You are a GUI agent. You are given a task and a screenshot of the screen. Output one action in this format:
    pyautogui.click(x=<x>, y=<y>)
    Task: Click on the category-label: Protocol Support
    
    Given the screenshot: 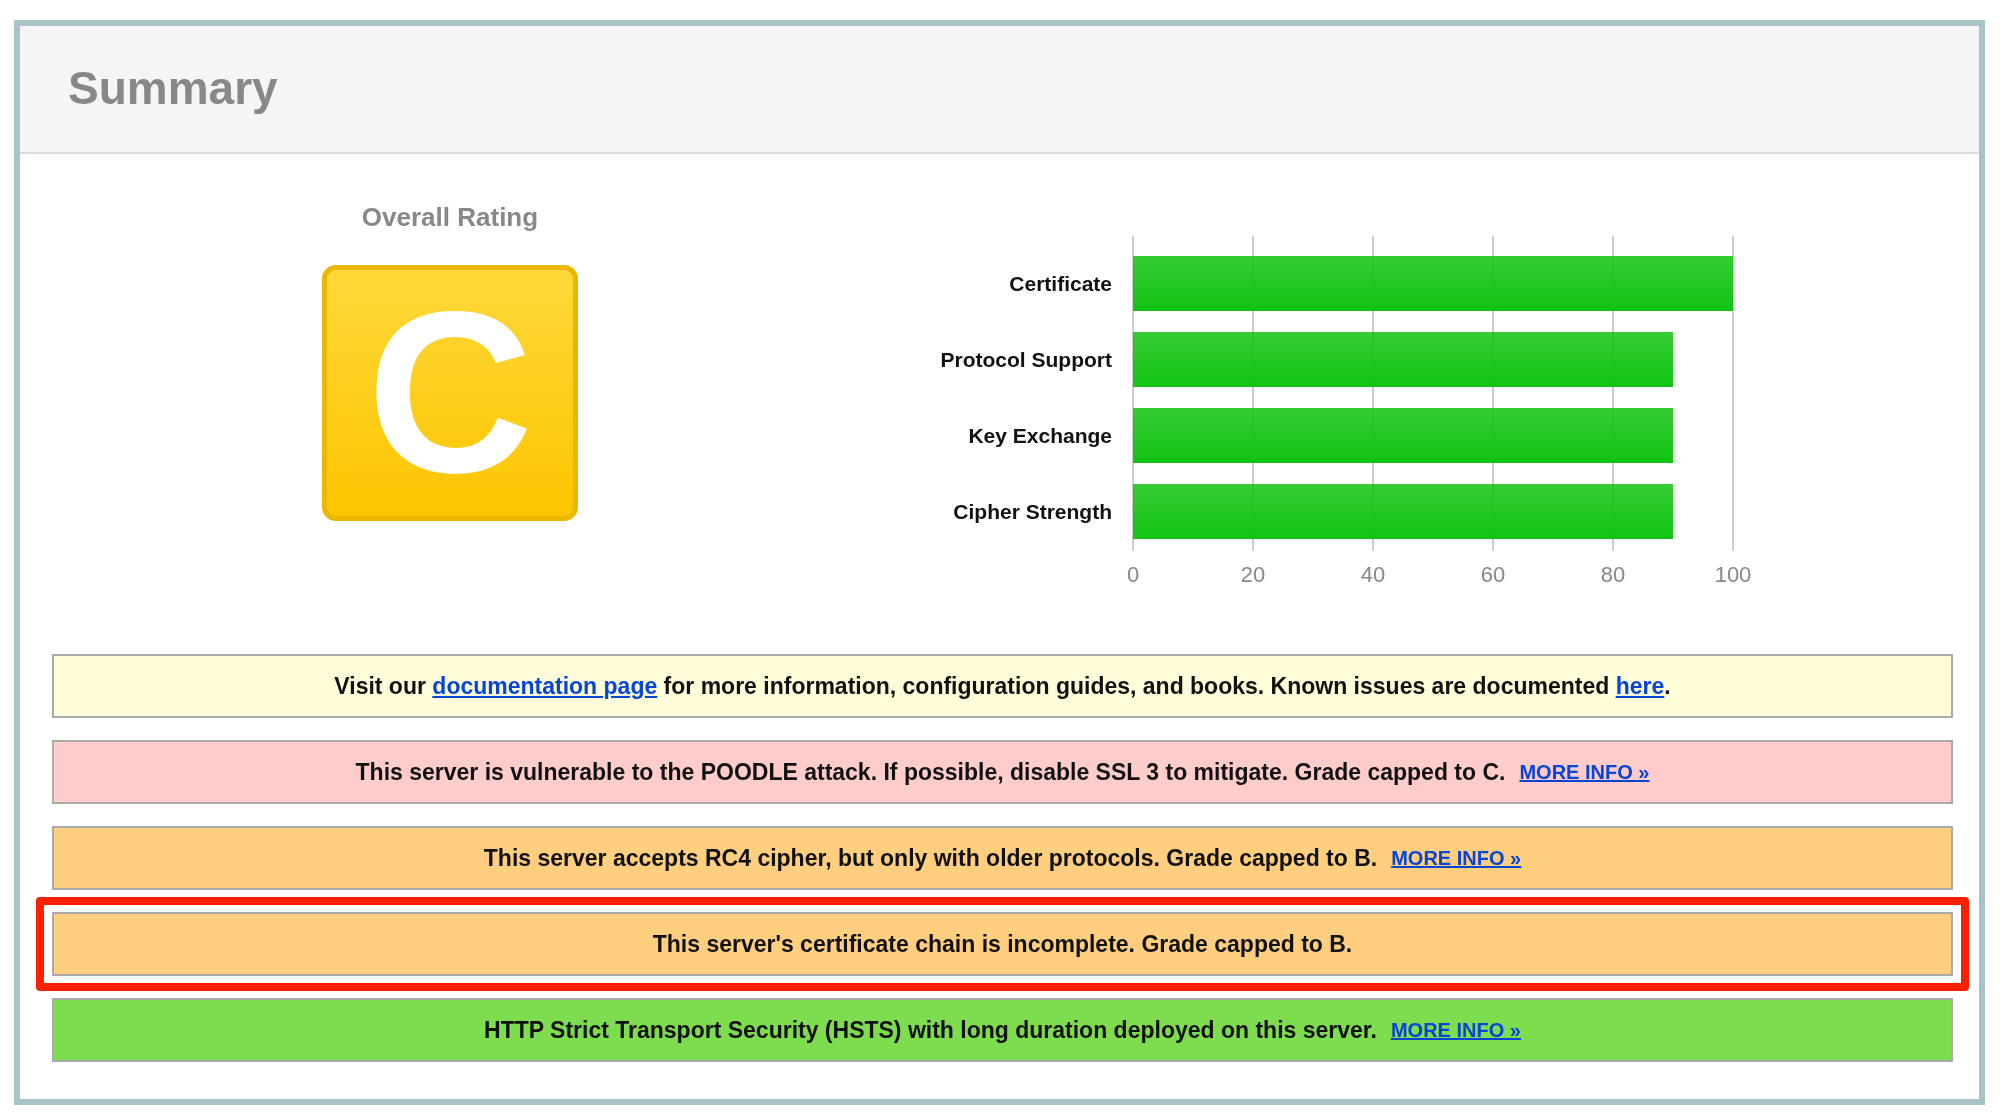 What is the action you would take?
    pyautogui.click(x=1026, y=359)
    